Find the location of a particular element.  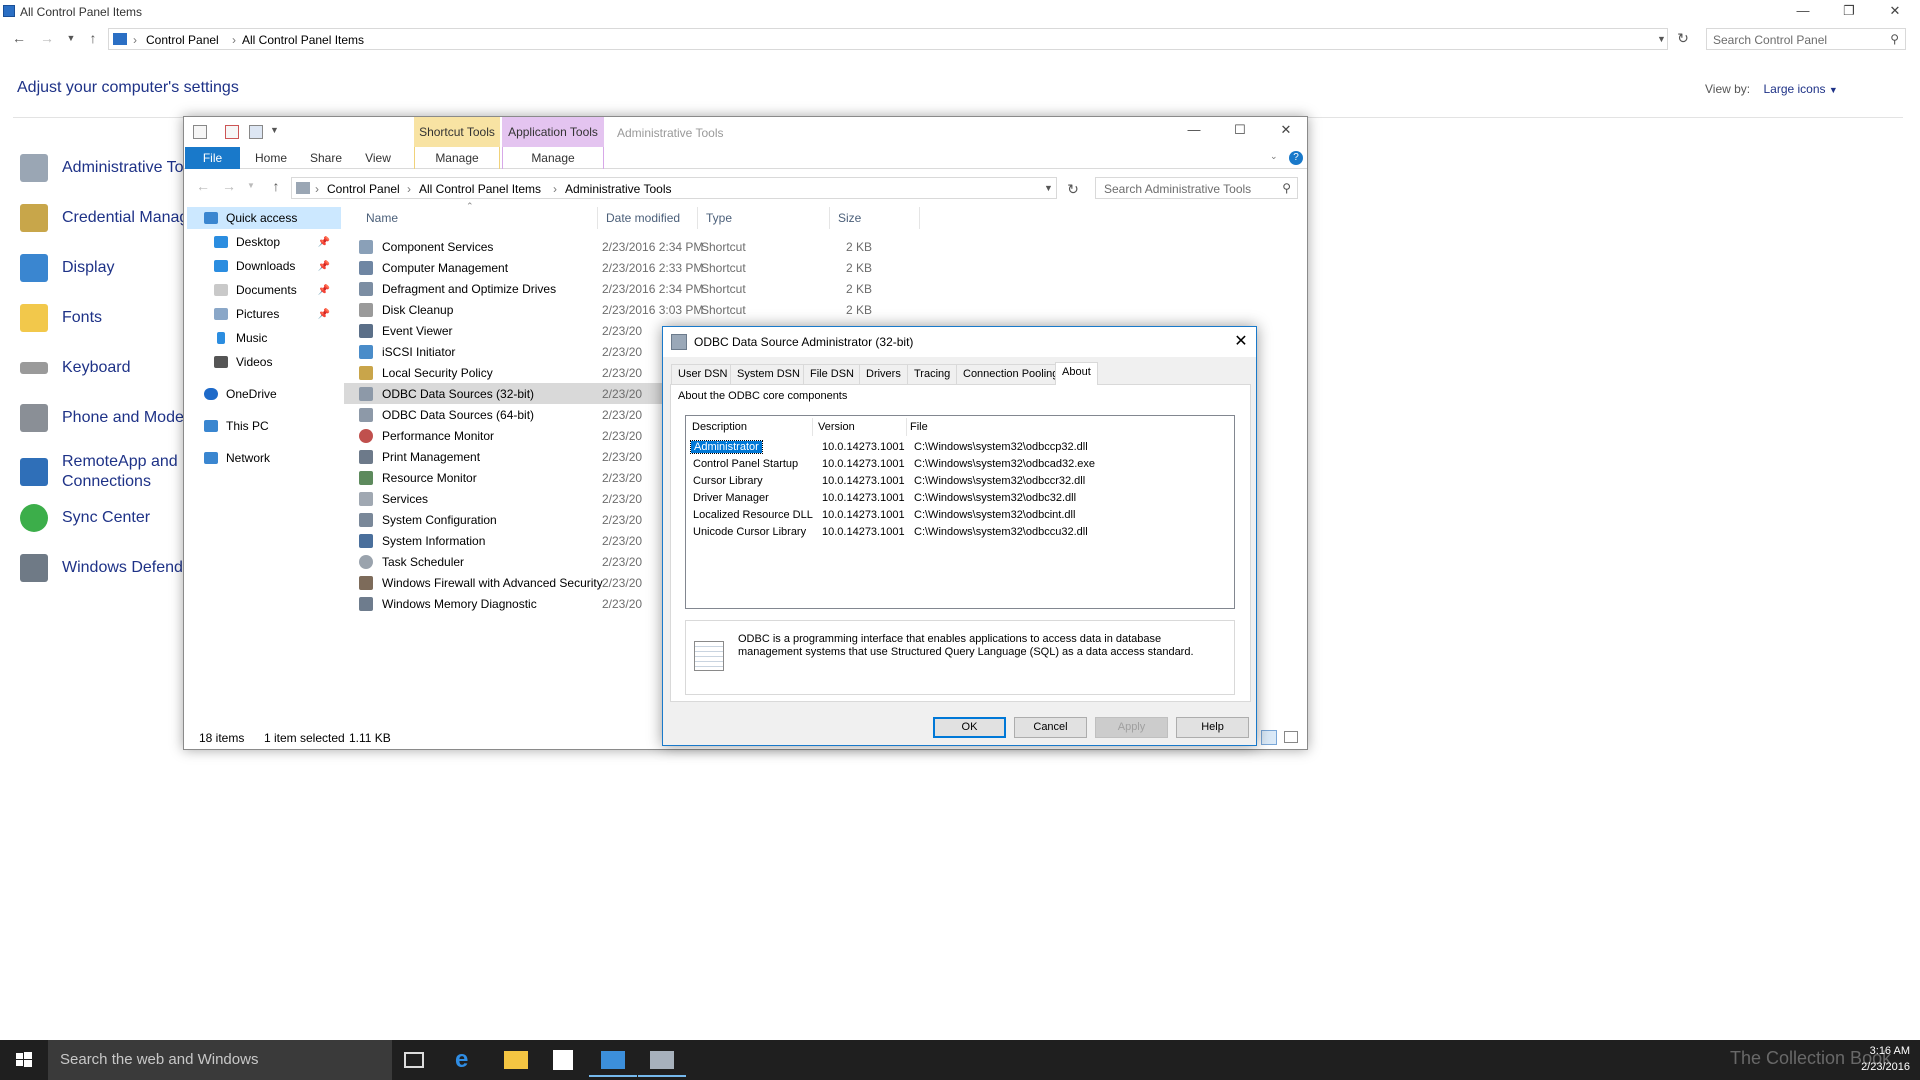

cp-item-display: Display is located at coordinates (67, 268).